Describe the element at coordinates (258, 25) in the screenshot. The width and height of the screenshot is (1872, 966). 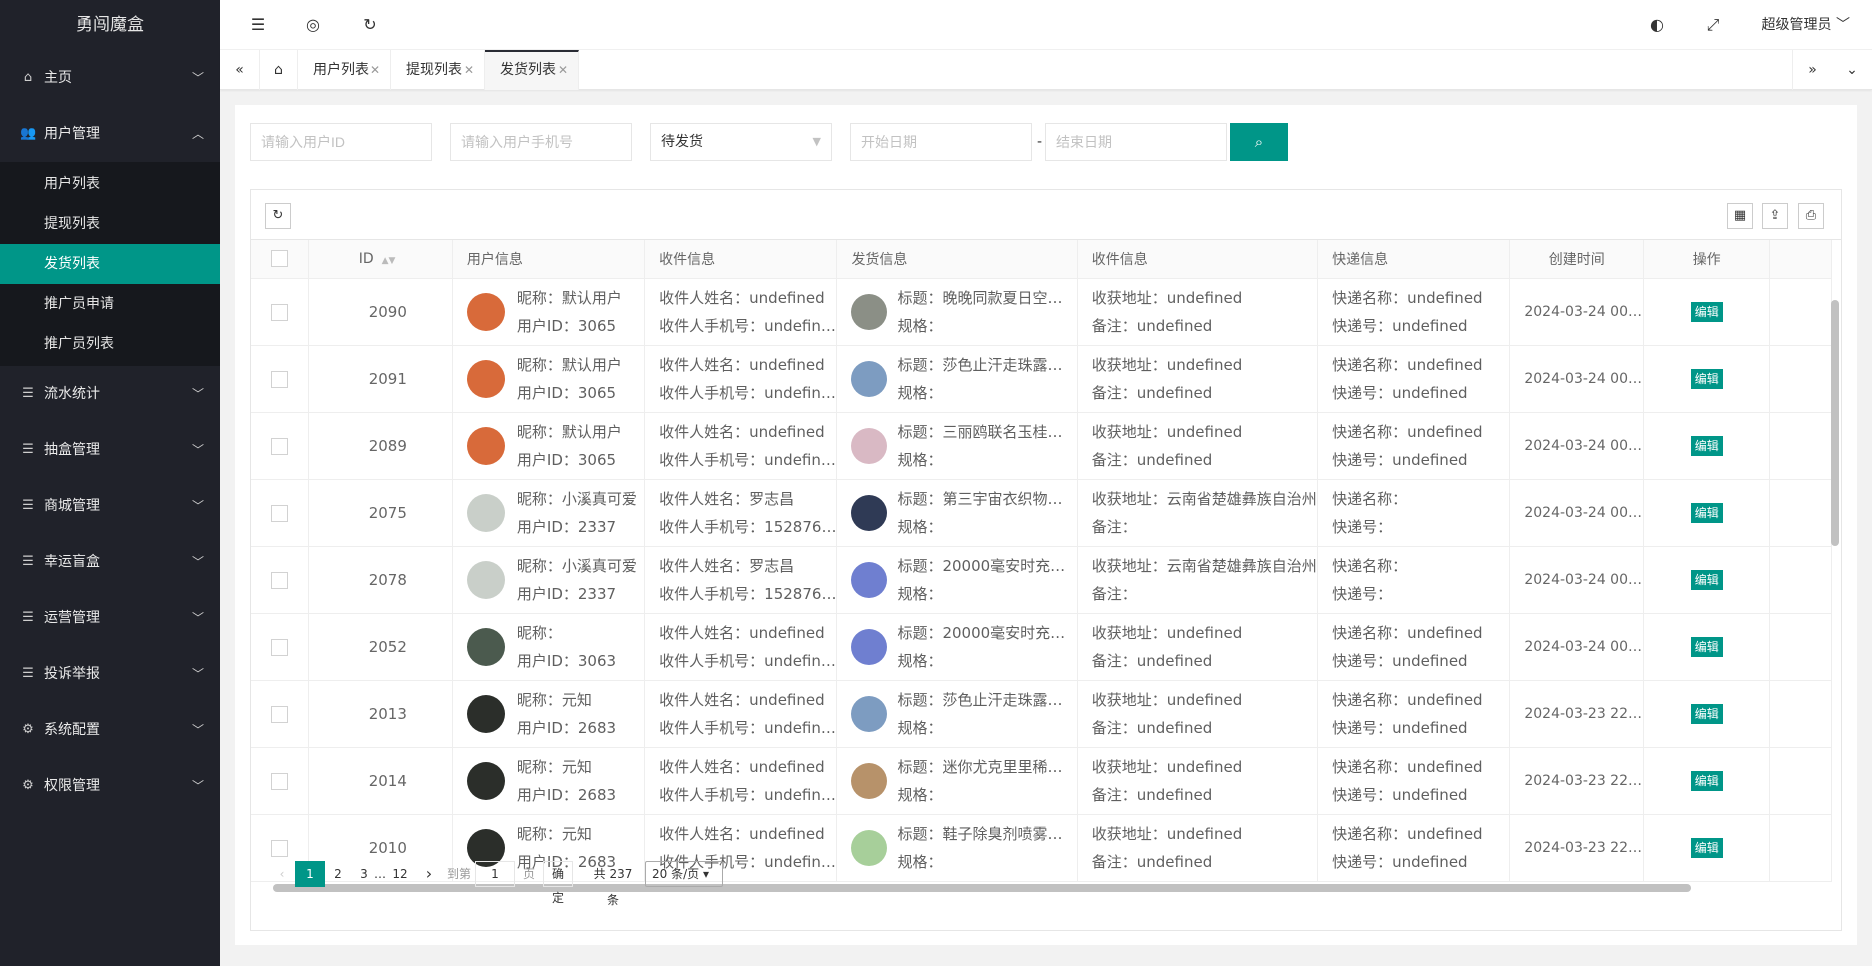
I see `collapse-menu-icon: ☰` at that location.